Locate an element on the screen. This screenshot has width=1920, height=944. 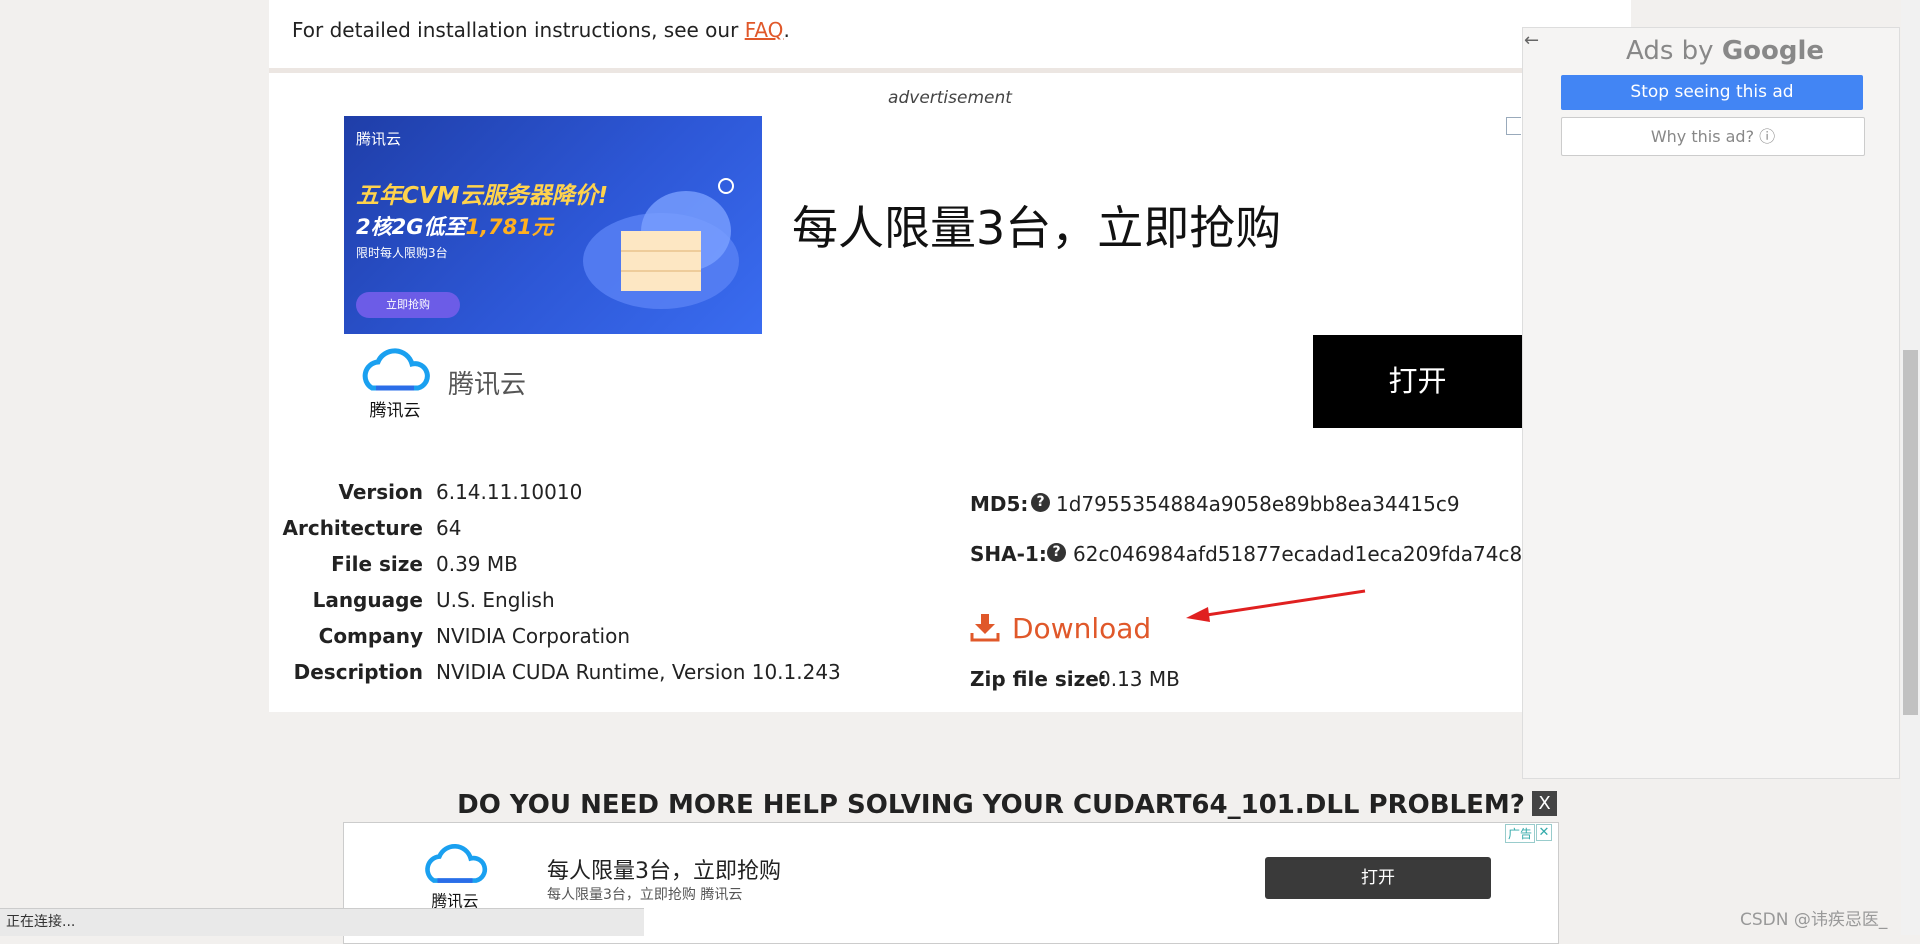
tencent-cloud-logo-icon: 腾讯云 is located at coordinates (396, 384).